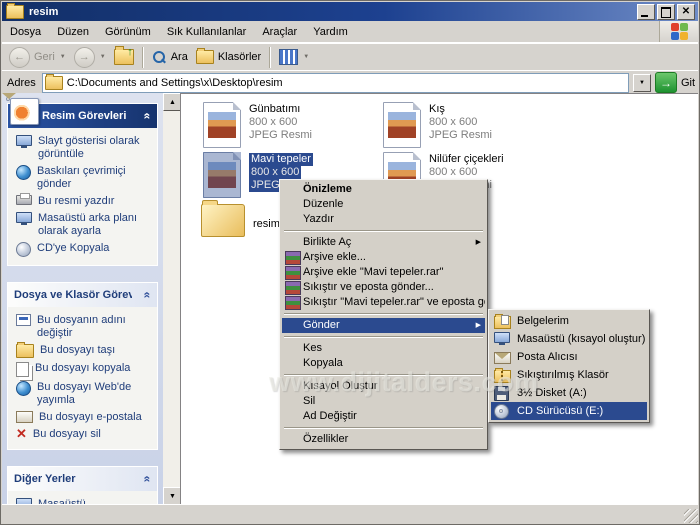 This screenshot has height=525, width=700. Describe the element at coordinates (85, 225) in the screenshot. I see `task-set-as-desktop-background: Masaüstü arka planı olarak ayarla` at that location.